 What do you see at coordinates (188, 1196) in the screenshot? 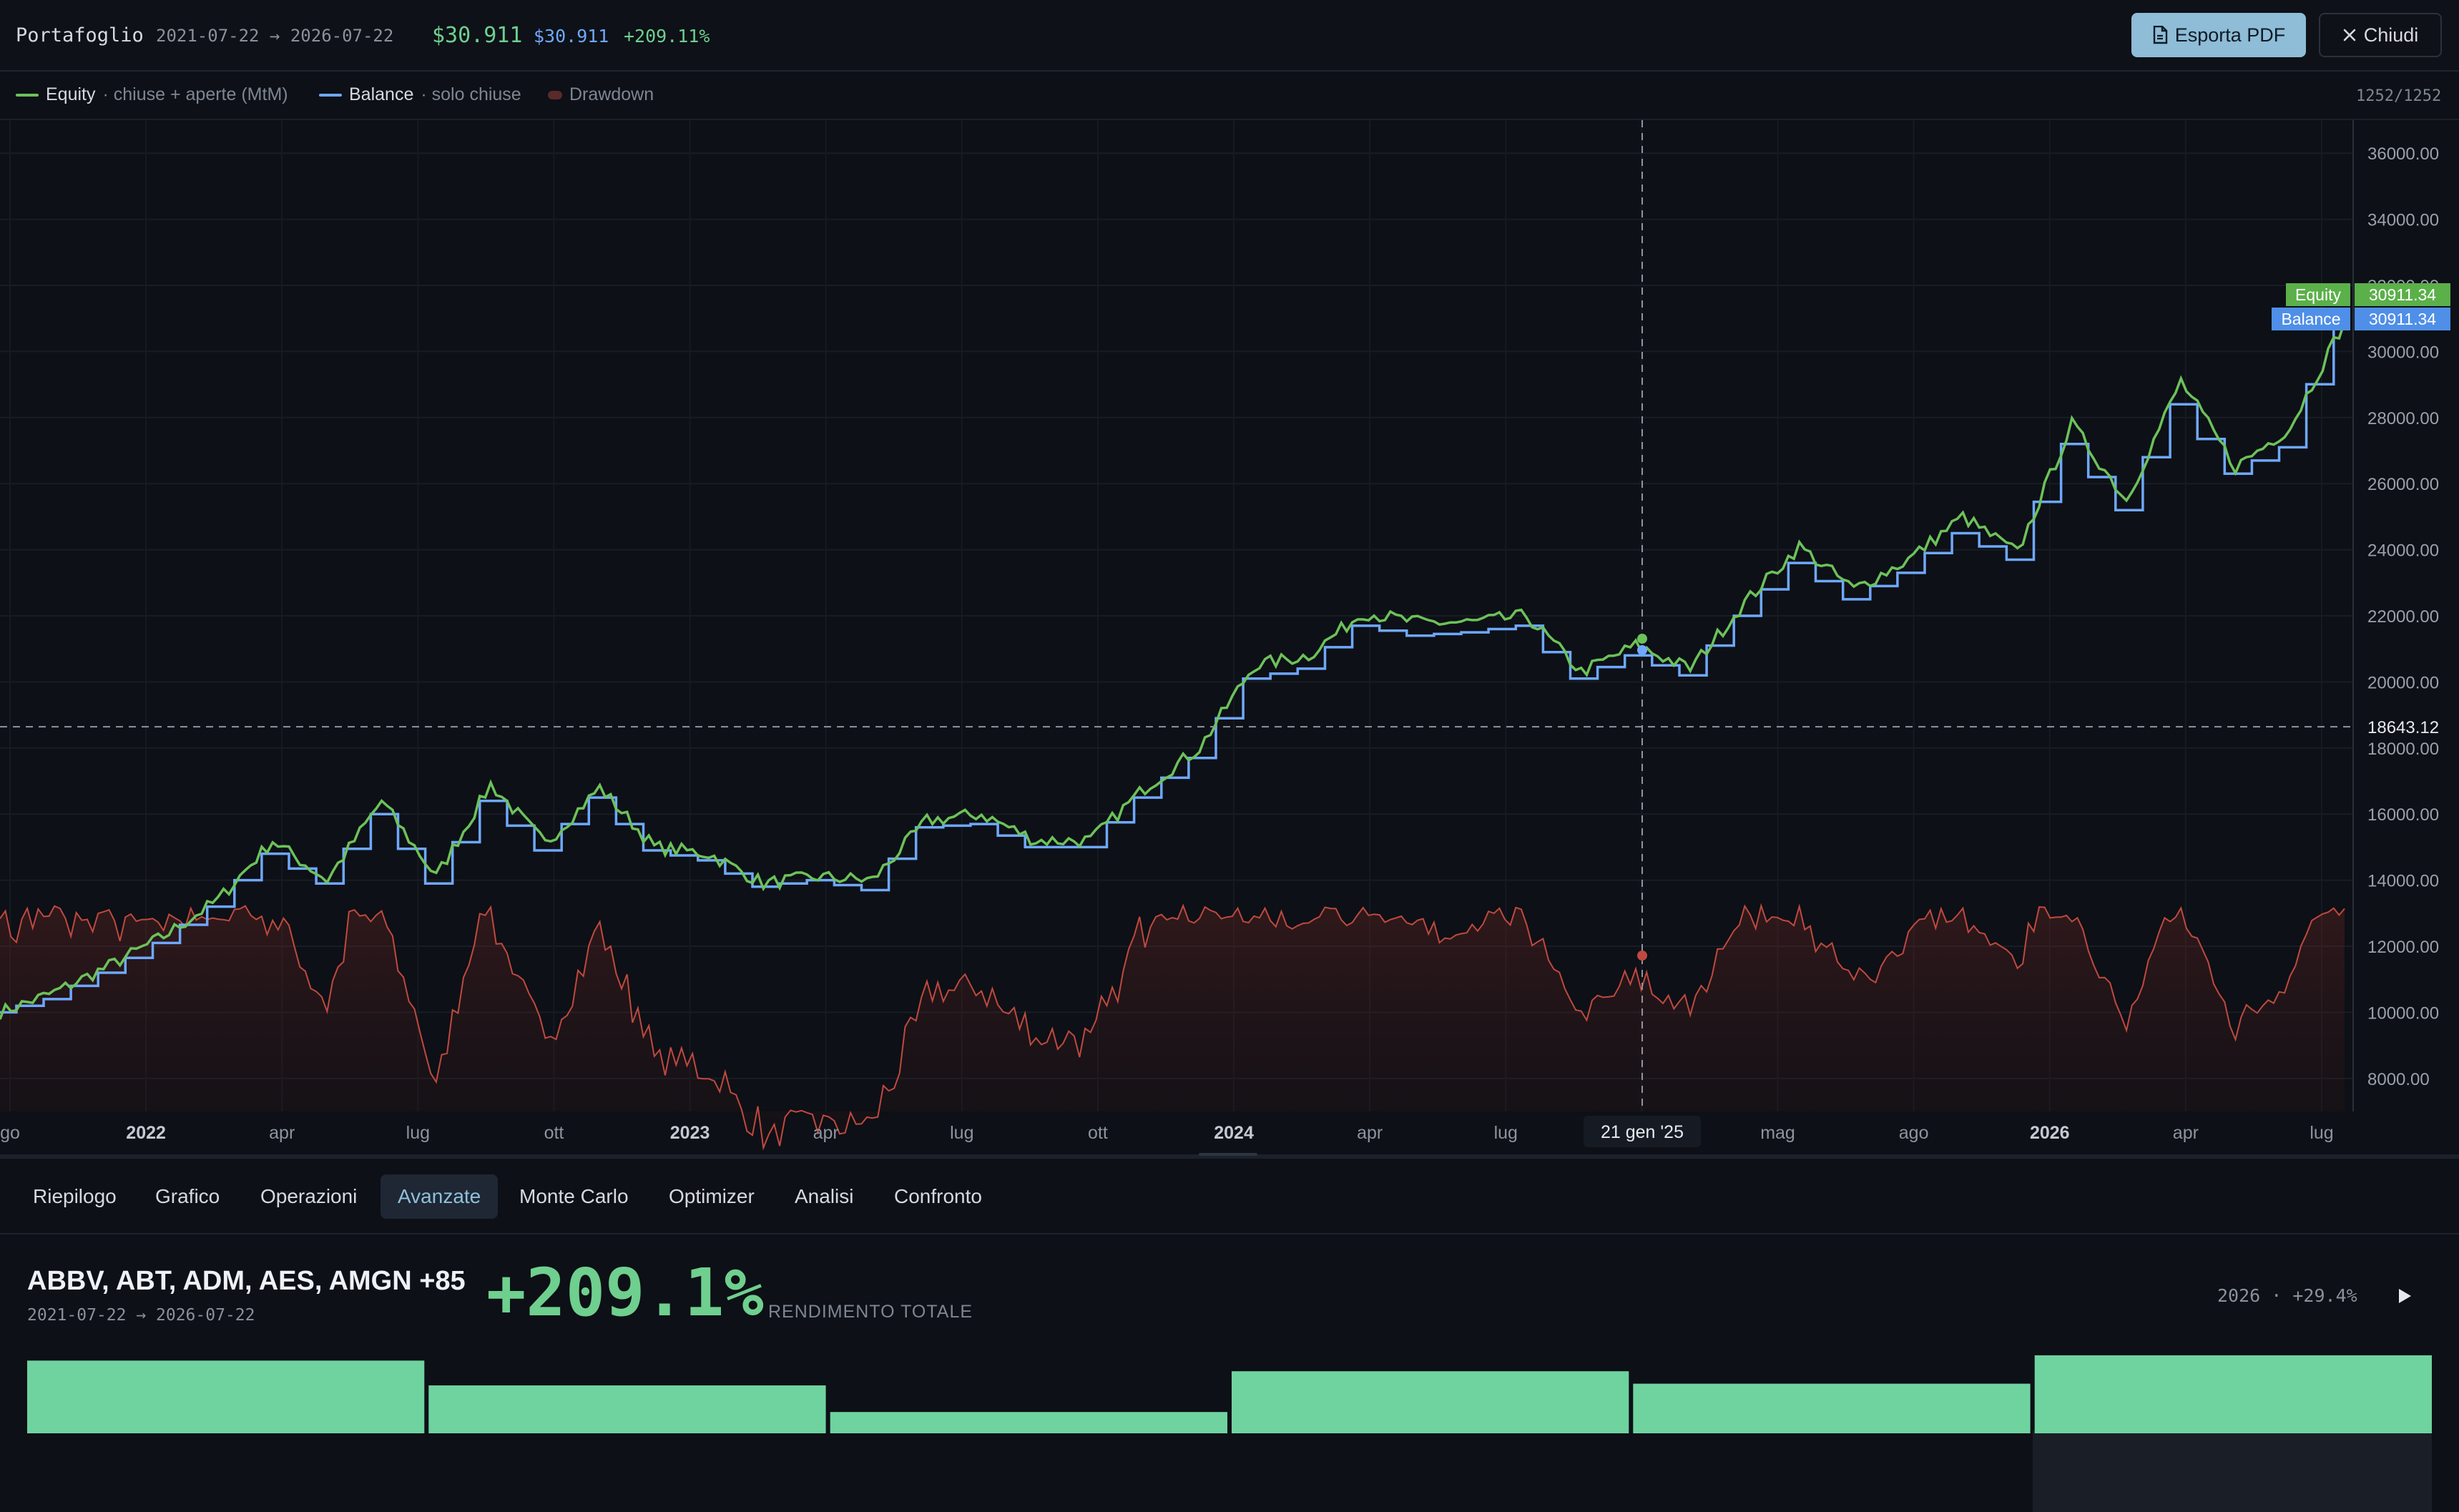
I see `tab-grafico: Grafico` at bounding box center [188, 1196].